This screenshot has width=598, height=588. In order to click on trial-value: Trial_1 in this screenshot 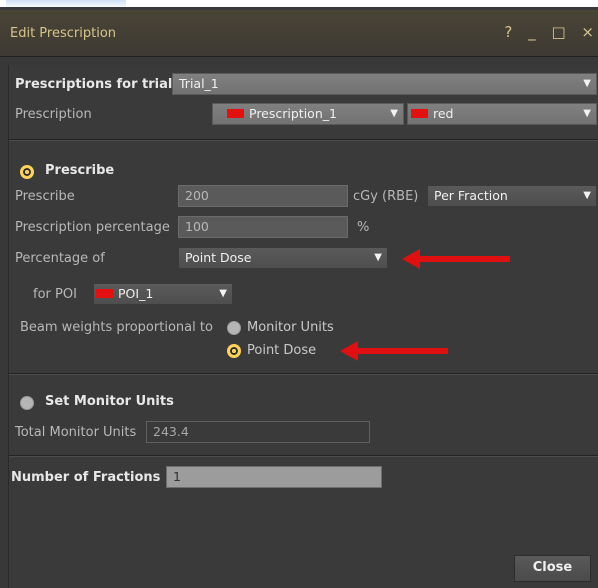, I will do `click(199, 83)`.